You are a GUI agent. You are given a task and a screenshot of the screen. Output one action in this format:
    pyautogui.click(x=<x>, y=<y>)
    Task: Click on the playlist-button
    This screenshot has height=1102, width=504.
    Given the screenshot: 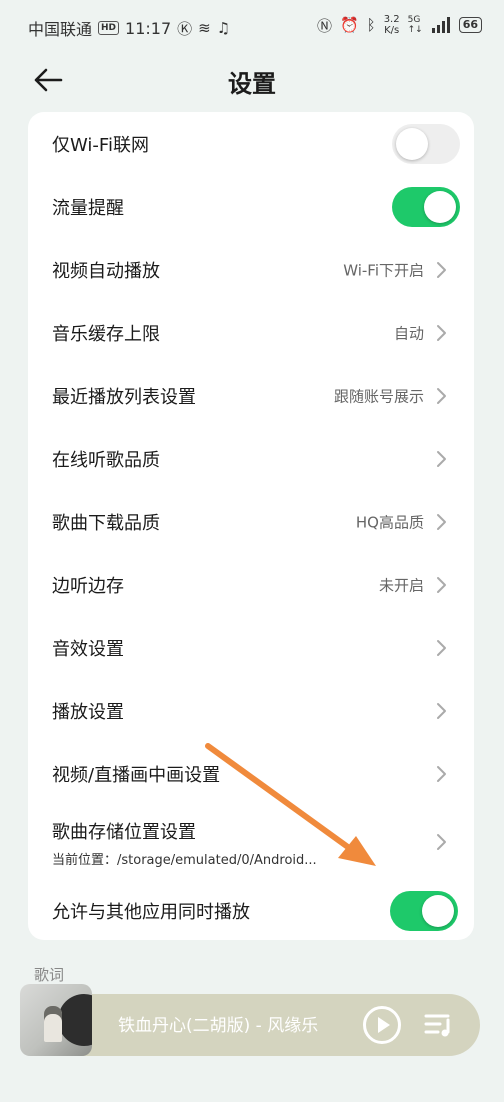 What is the action you would take?
    pyautogui.click(x=439, y=1025)
    